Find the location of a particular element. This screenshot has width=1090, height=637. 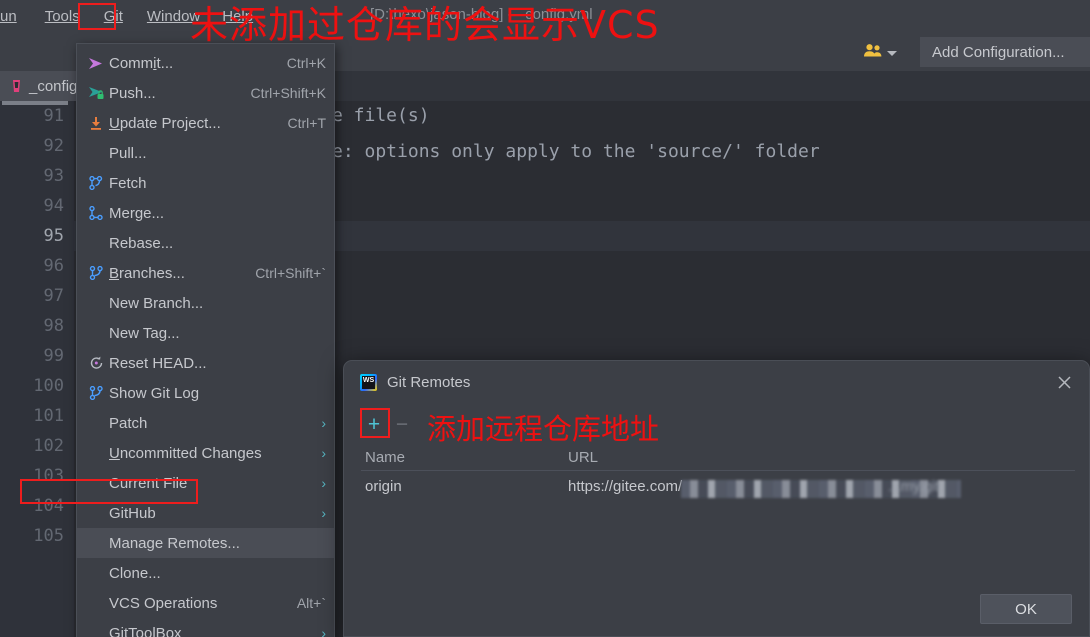

chevron-down-icon is located at coordinates (892, 53).